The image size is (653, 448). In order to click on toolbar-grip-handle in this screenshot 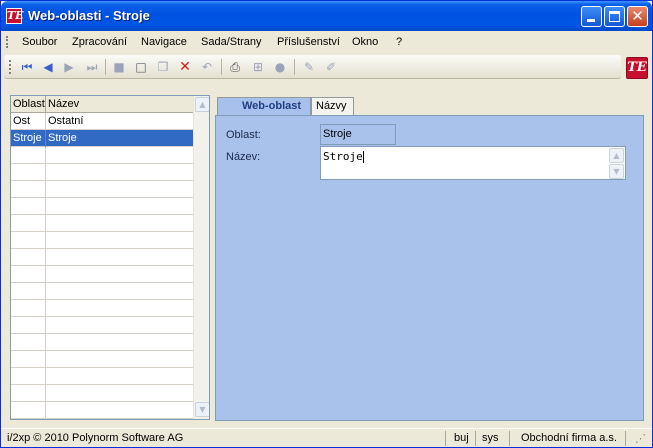, I will do `click(10, 67)`.